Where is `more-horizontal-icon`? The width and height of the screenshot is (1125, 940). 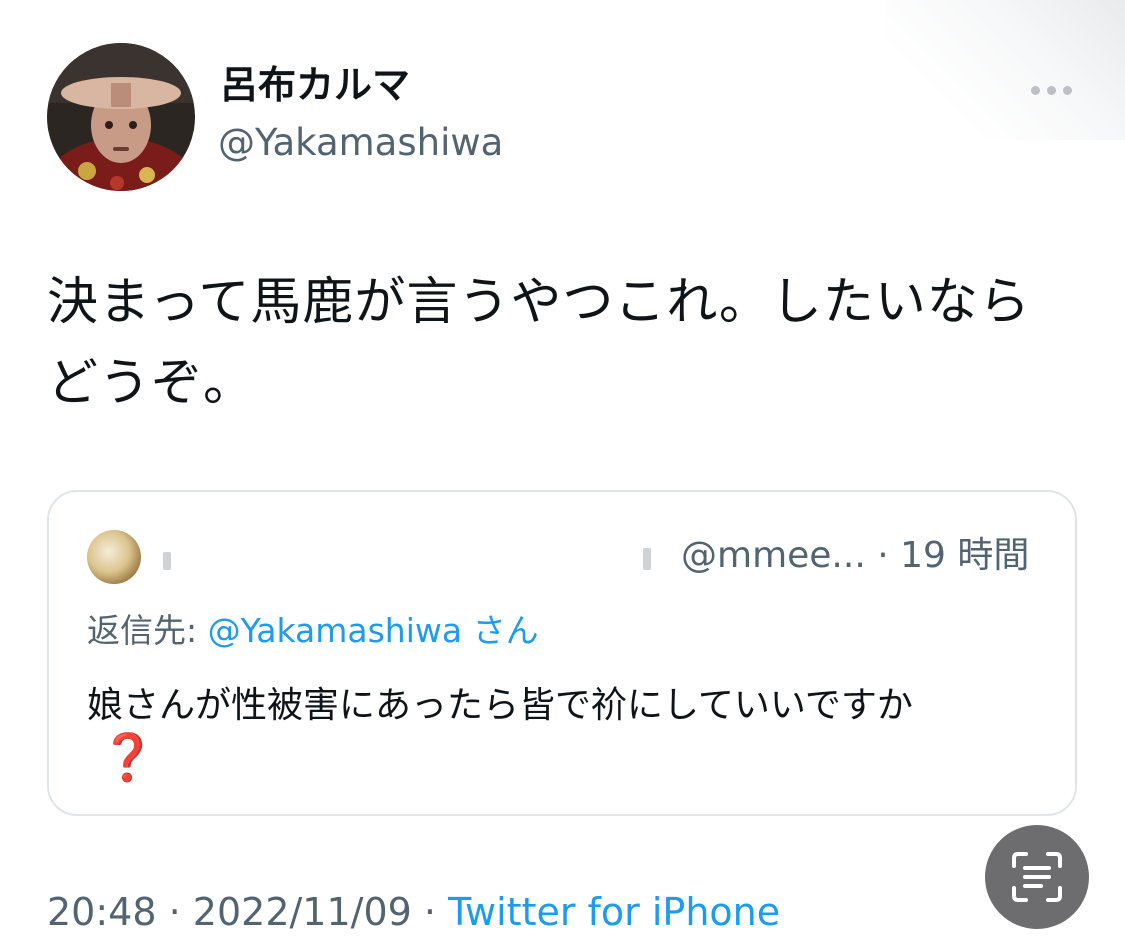 more-horizontal-icon is located at coordinates (1051, 90).